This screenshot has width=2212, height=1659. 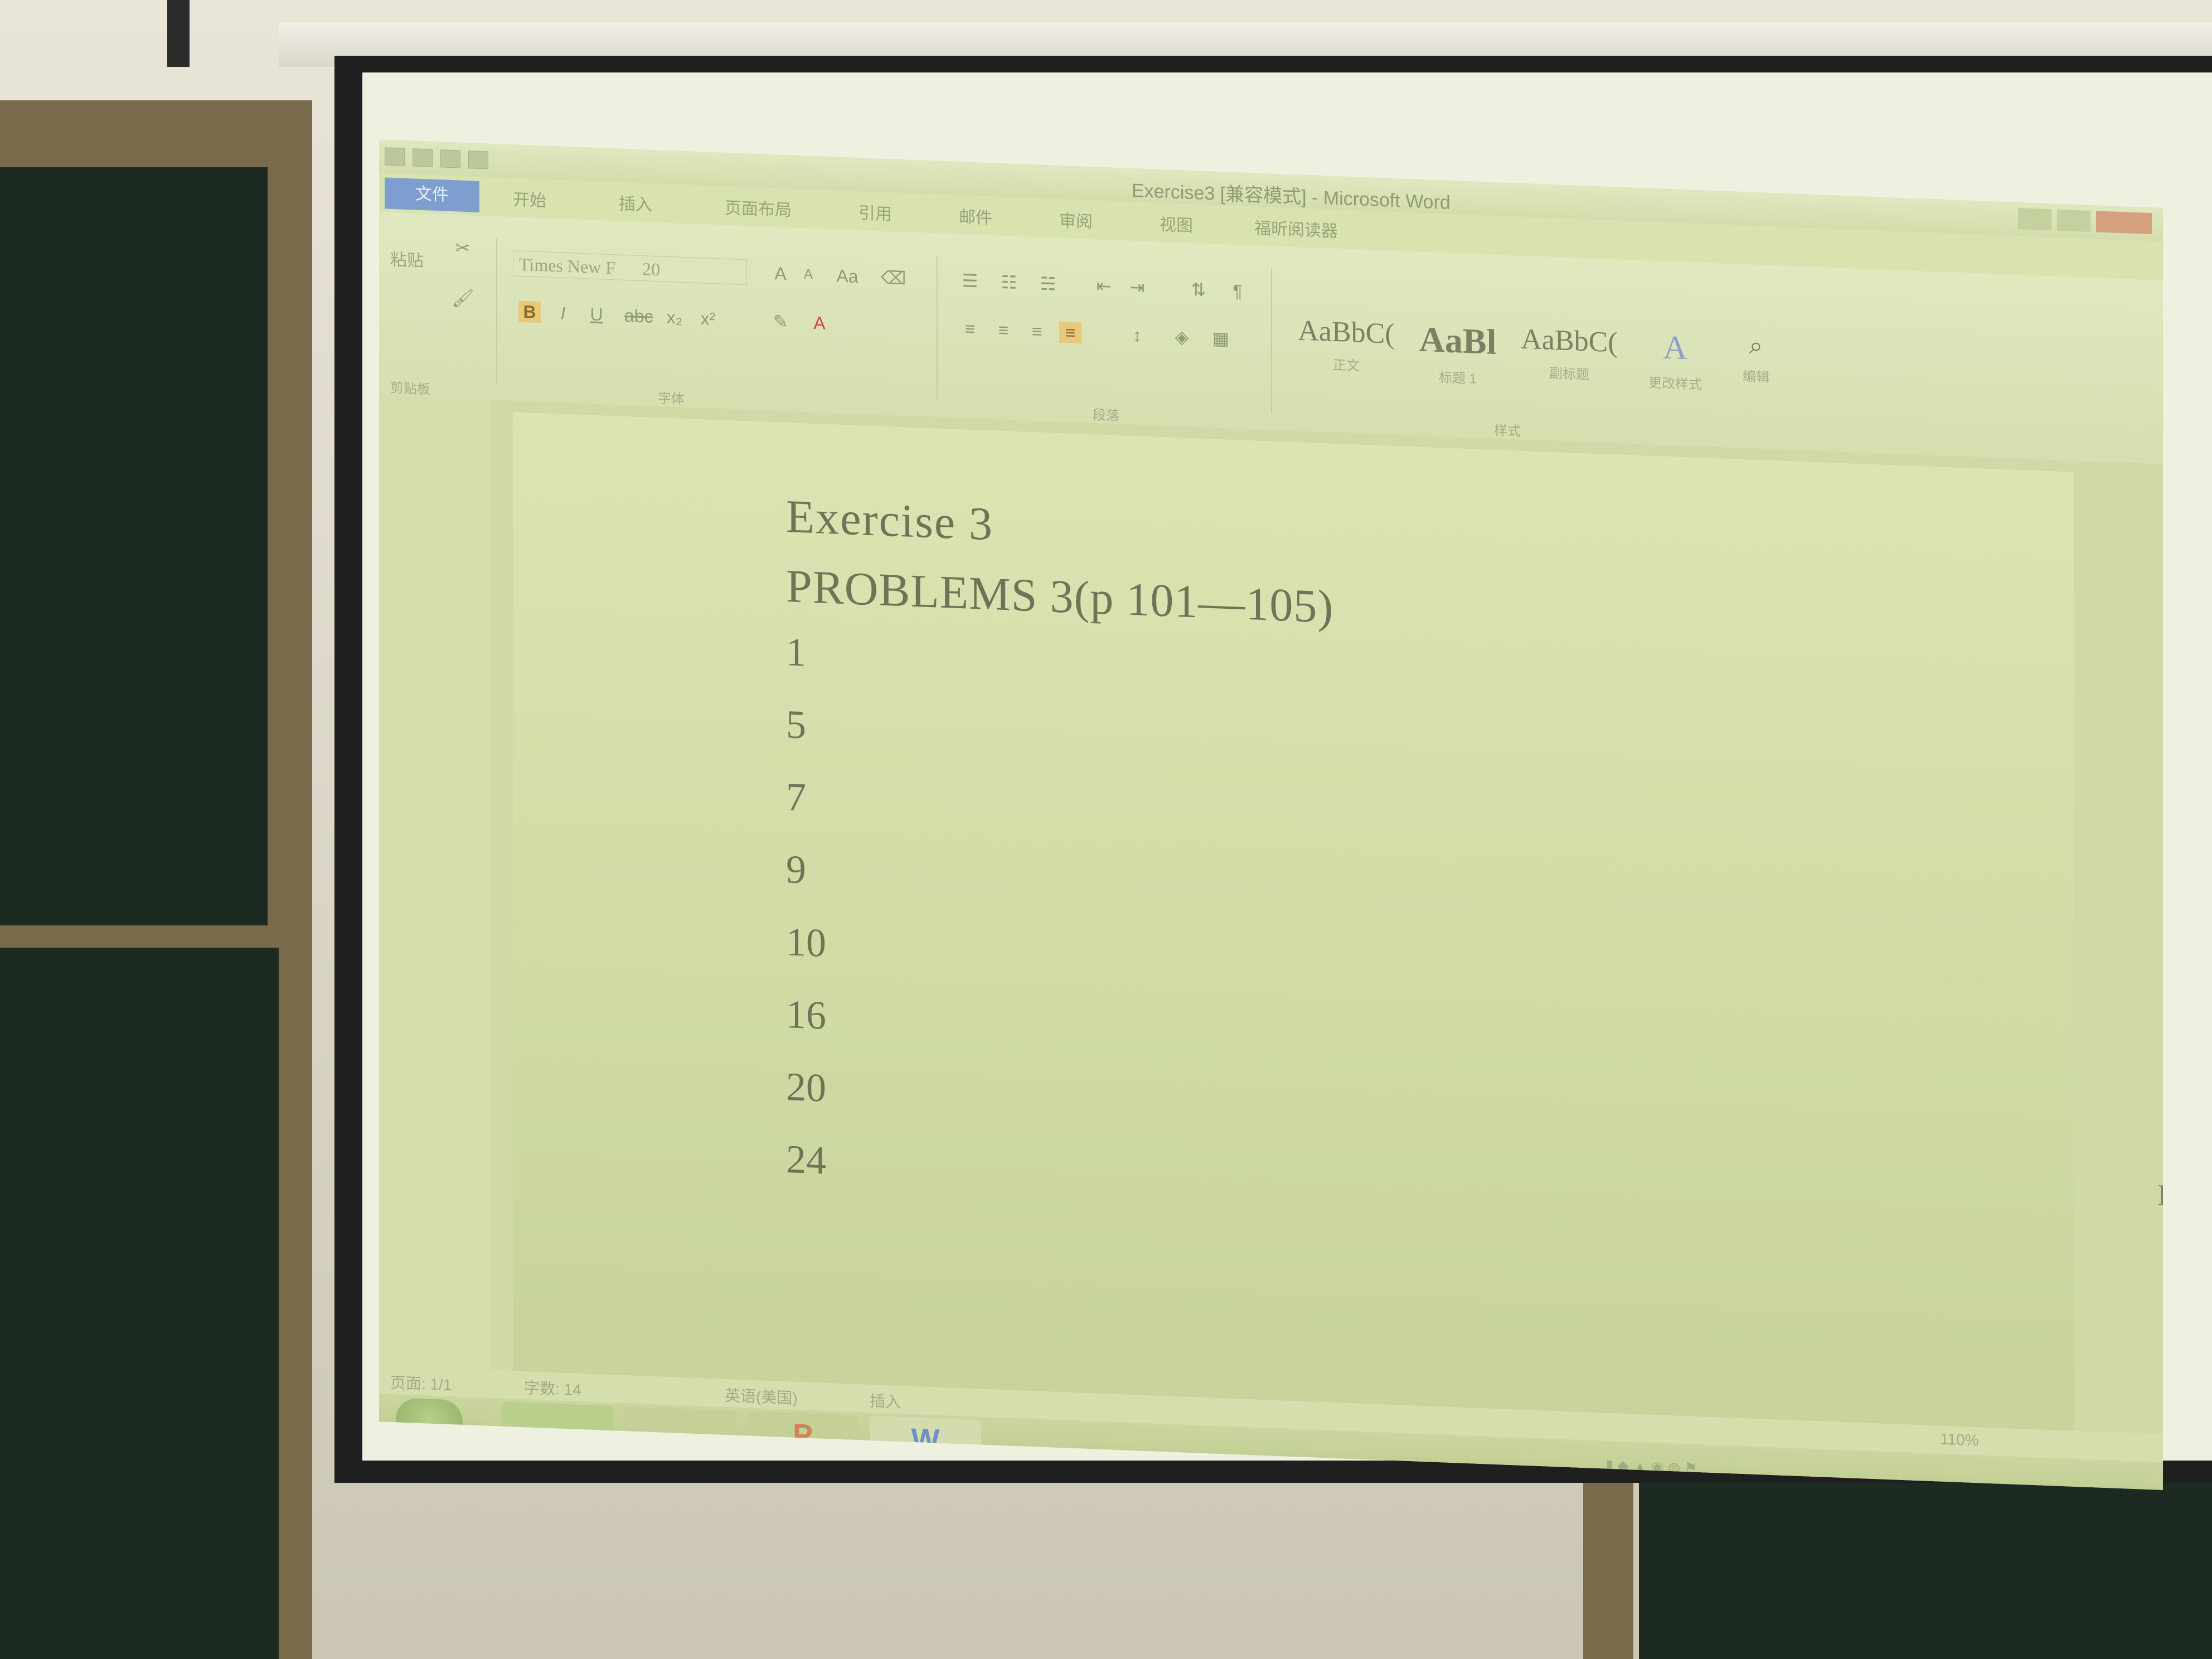 I want to click on chalkboard-right-frame, so click(x=1608, y=1571).